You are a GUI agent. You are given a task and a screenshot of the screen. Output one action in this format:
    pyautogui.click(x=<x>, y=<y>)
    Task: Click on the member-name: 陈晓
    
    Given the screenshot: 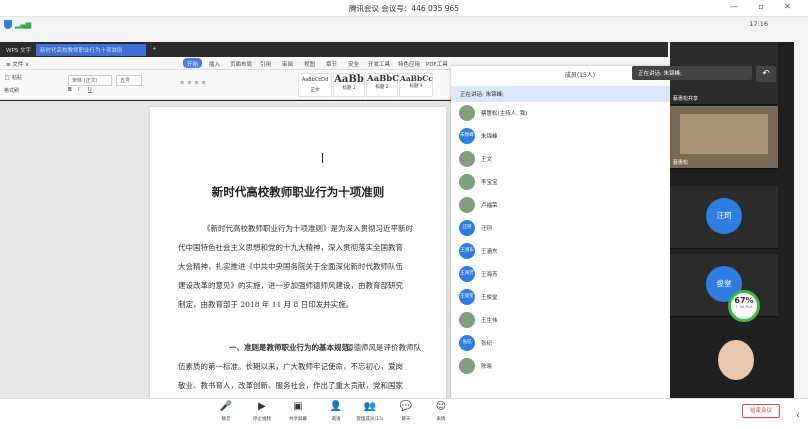 What is the action you would take?
    pyautogui.click(x=487, y=367)
    